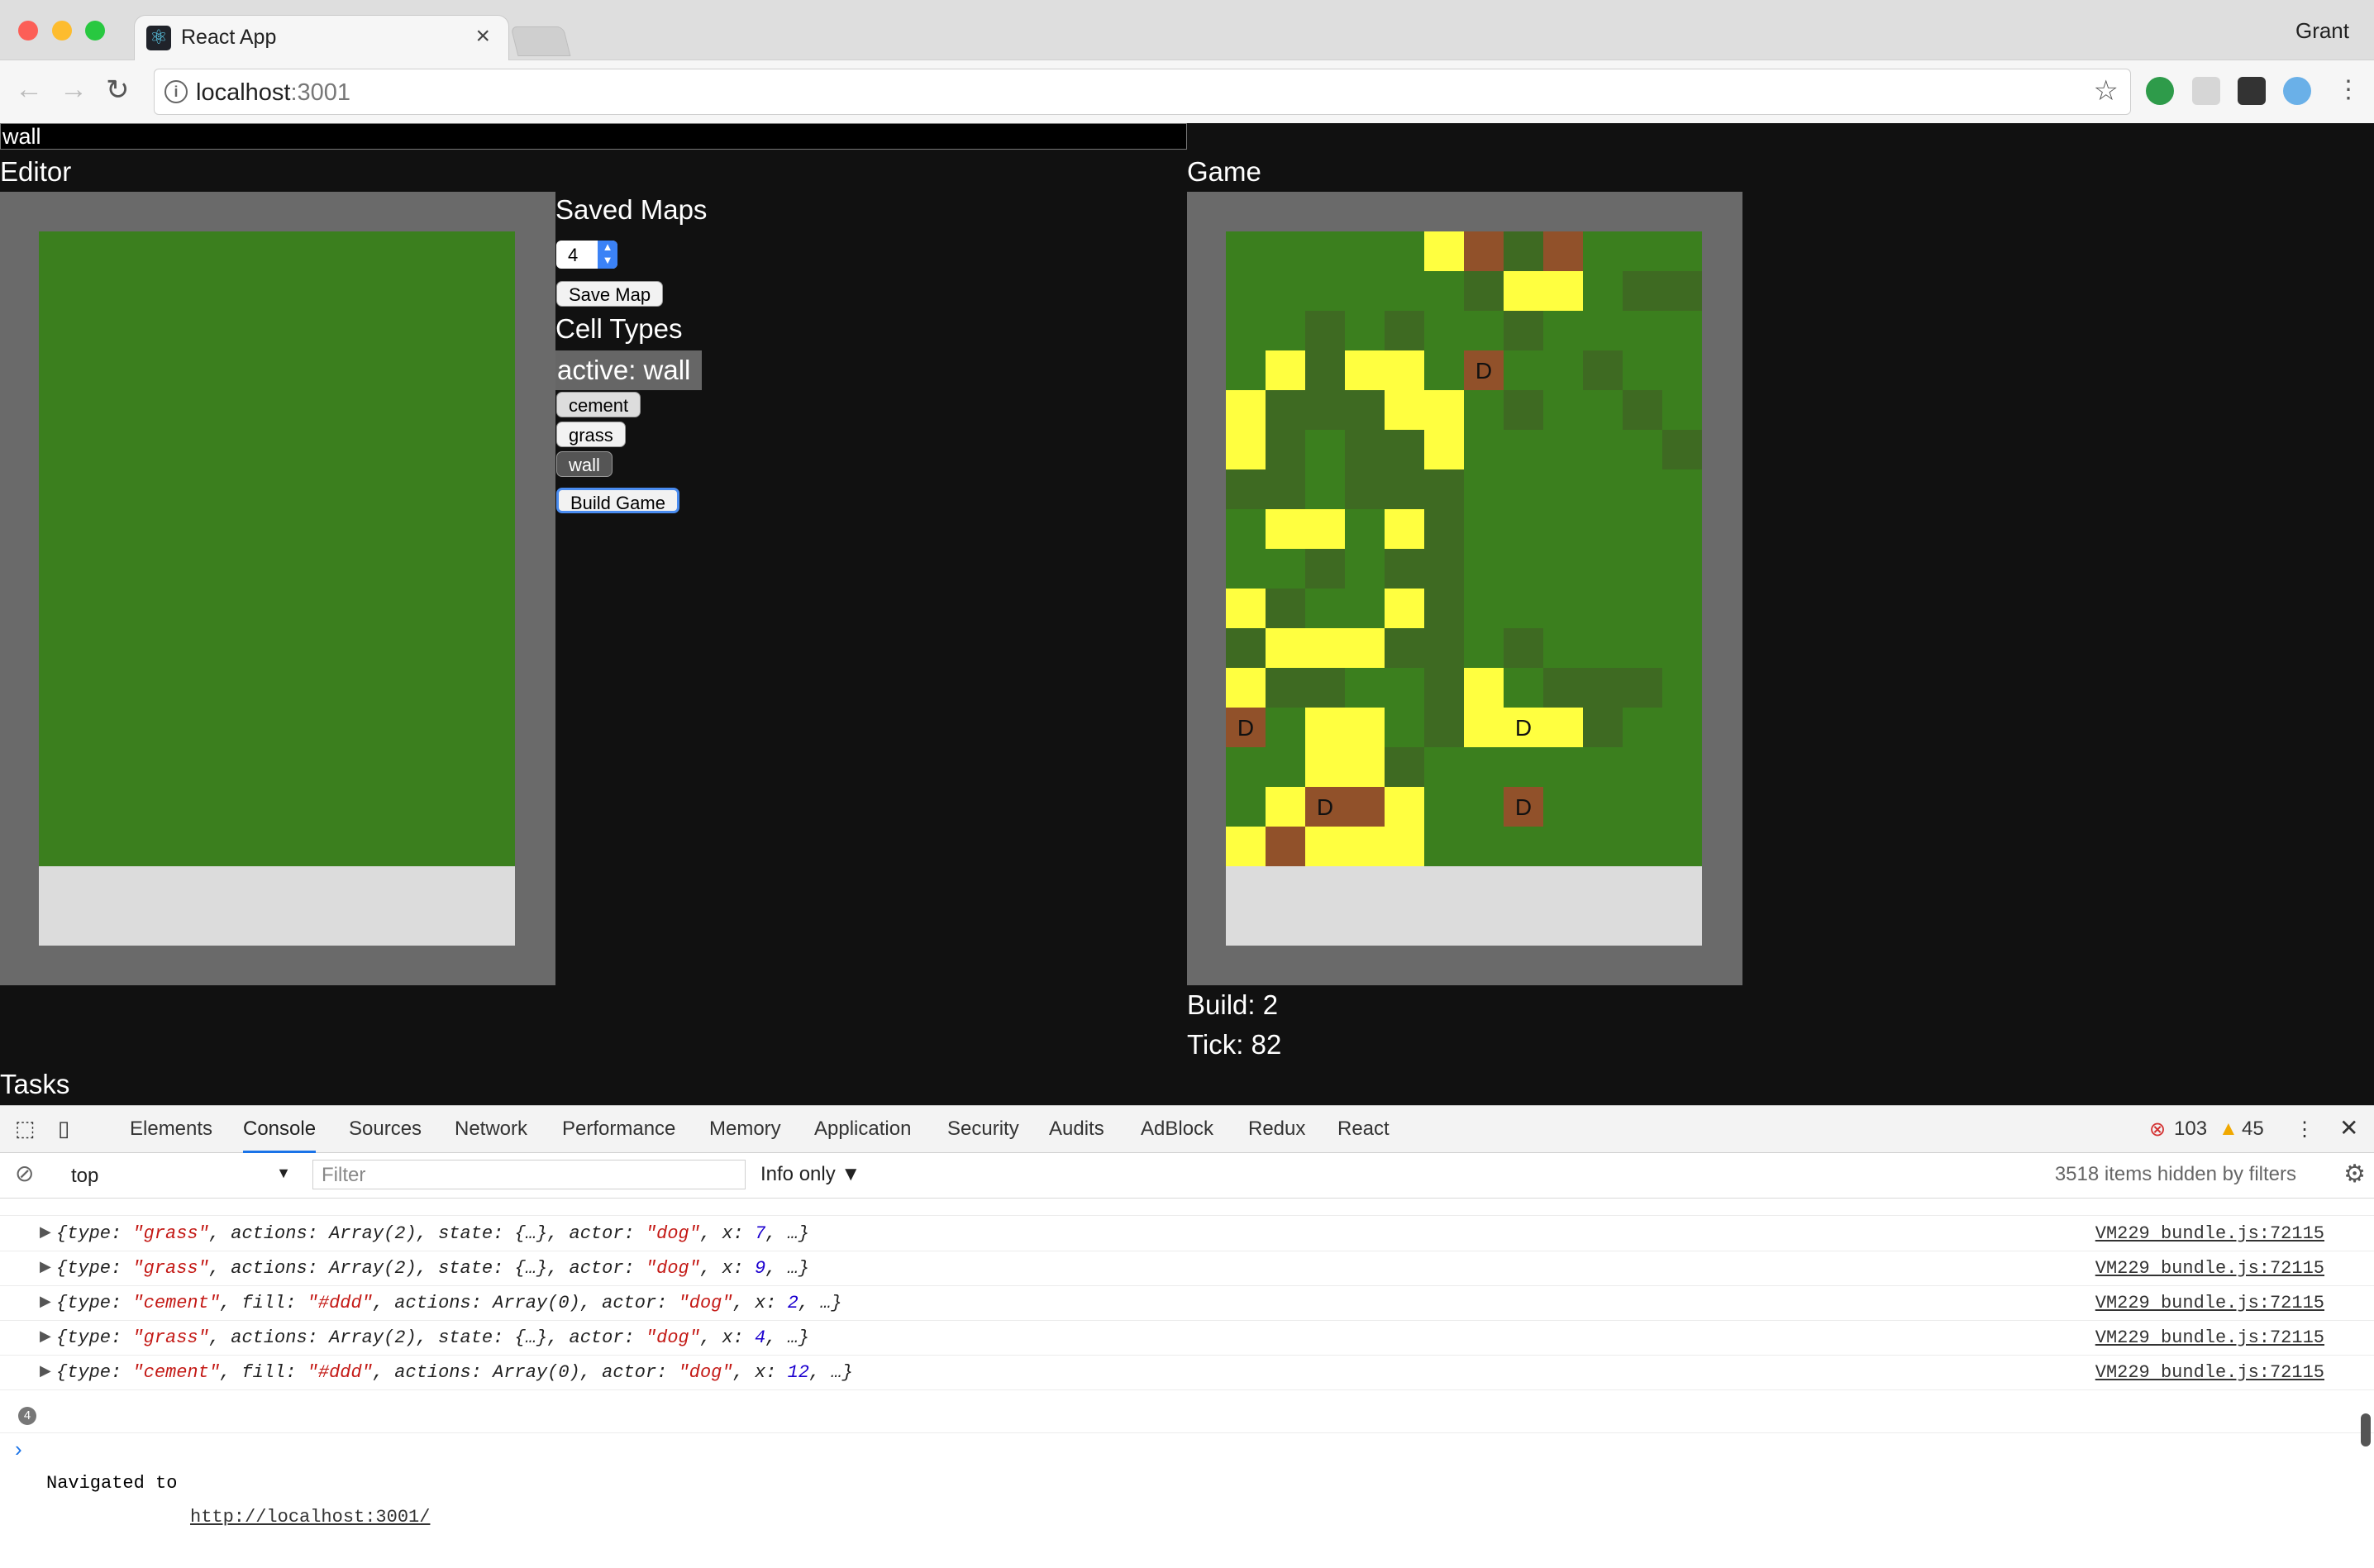 This screenshot has height=1568, width=2374. What do you see at coordinates (529, 1174) in the screenshot?
I see `filter-input: Filter` at bounding box center [529, 1174].